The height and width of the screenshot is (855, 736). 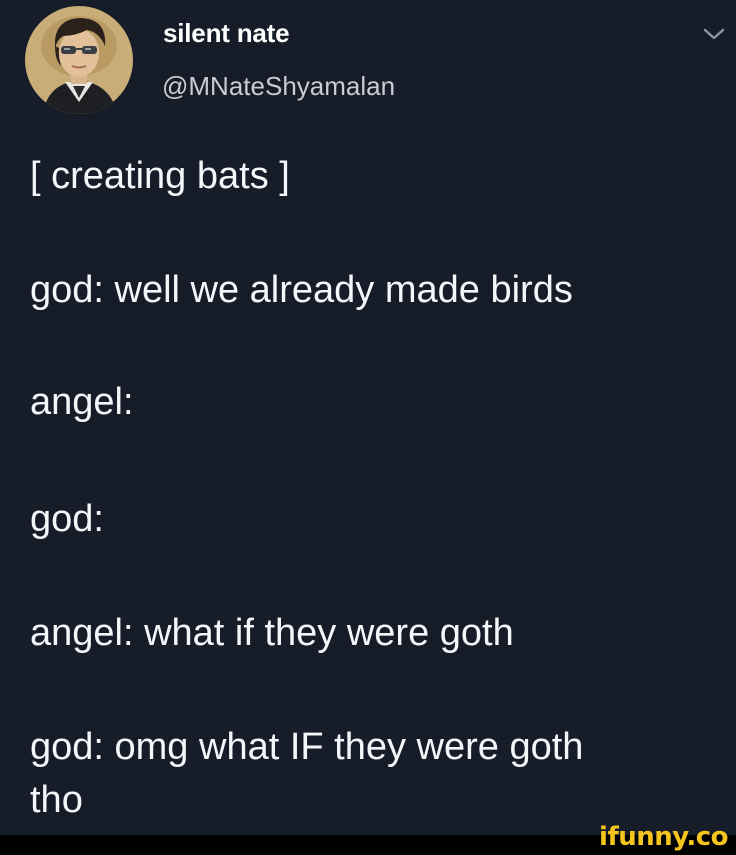 I want to click on tweet-text-line: god: well we already made birds, so click(x=301, y=290).